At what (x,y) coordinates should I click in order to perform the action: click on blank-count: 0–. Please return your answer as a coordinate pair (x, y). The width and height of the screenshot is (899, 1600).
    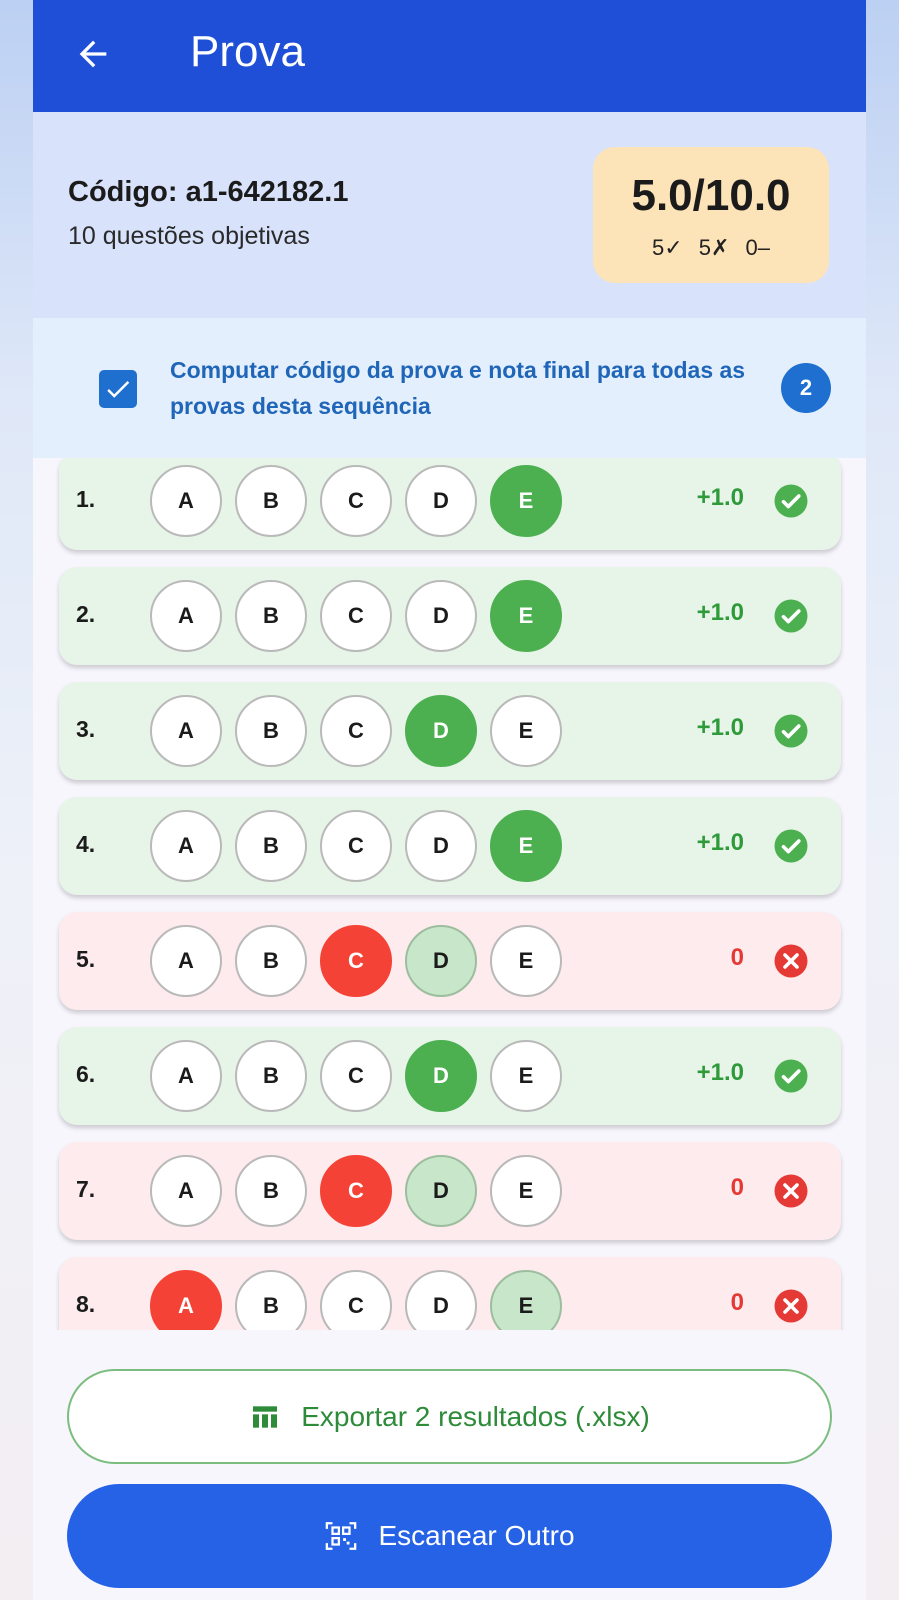
    Looking at the image, I should click on (758, 247).